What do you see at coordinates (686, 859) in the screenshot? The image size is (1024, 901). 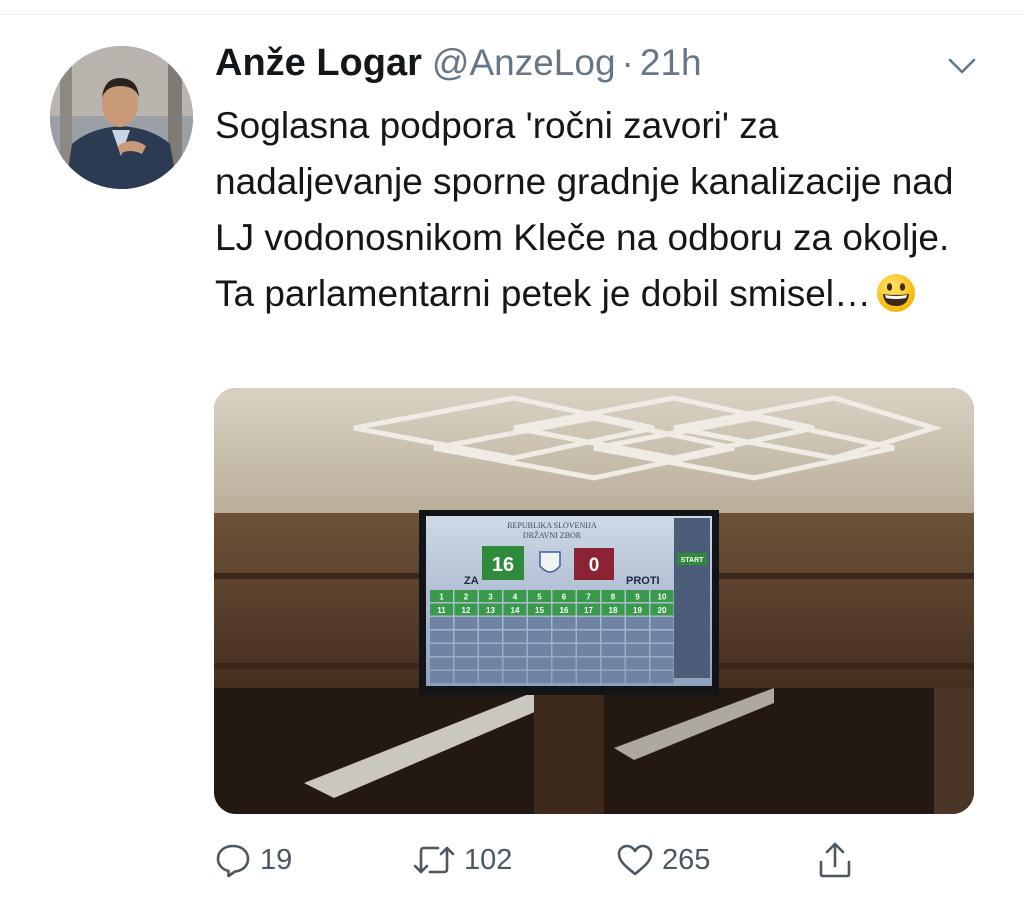 I see `like-count: 265` at bounding box center [686, 859].